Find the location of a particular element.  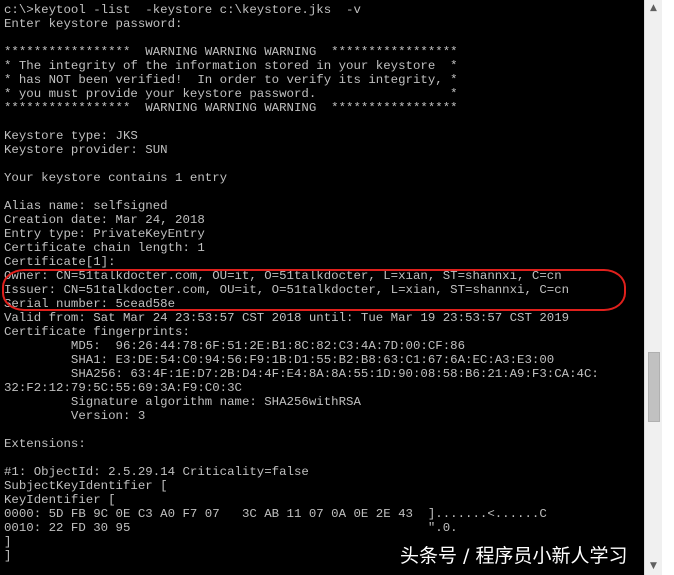

console-line: 0010: 22 FD 30 95 ".0. is located at coordinates (231, 528).